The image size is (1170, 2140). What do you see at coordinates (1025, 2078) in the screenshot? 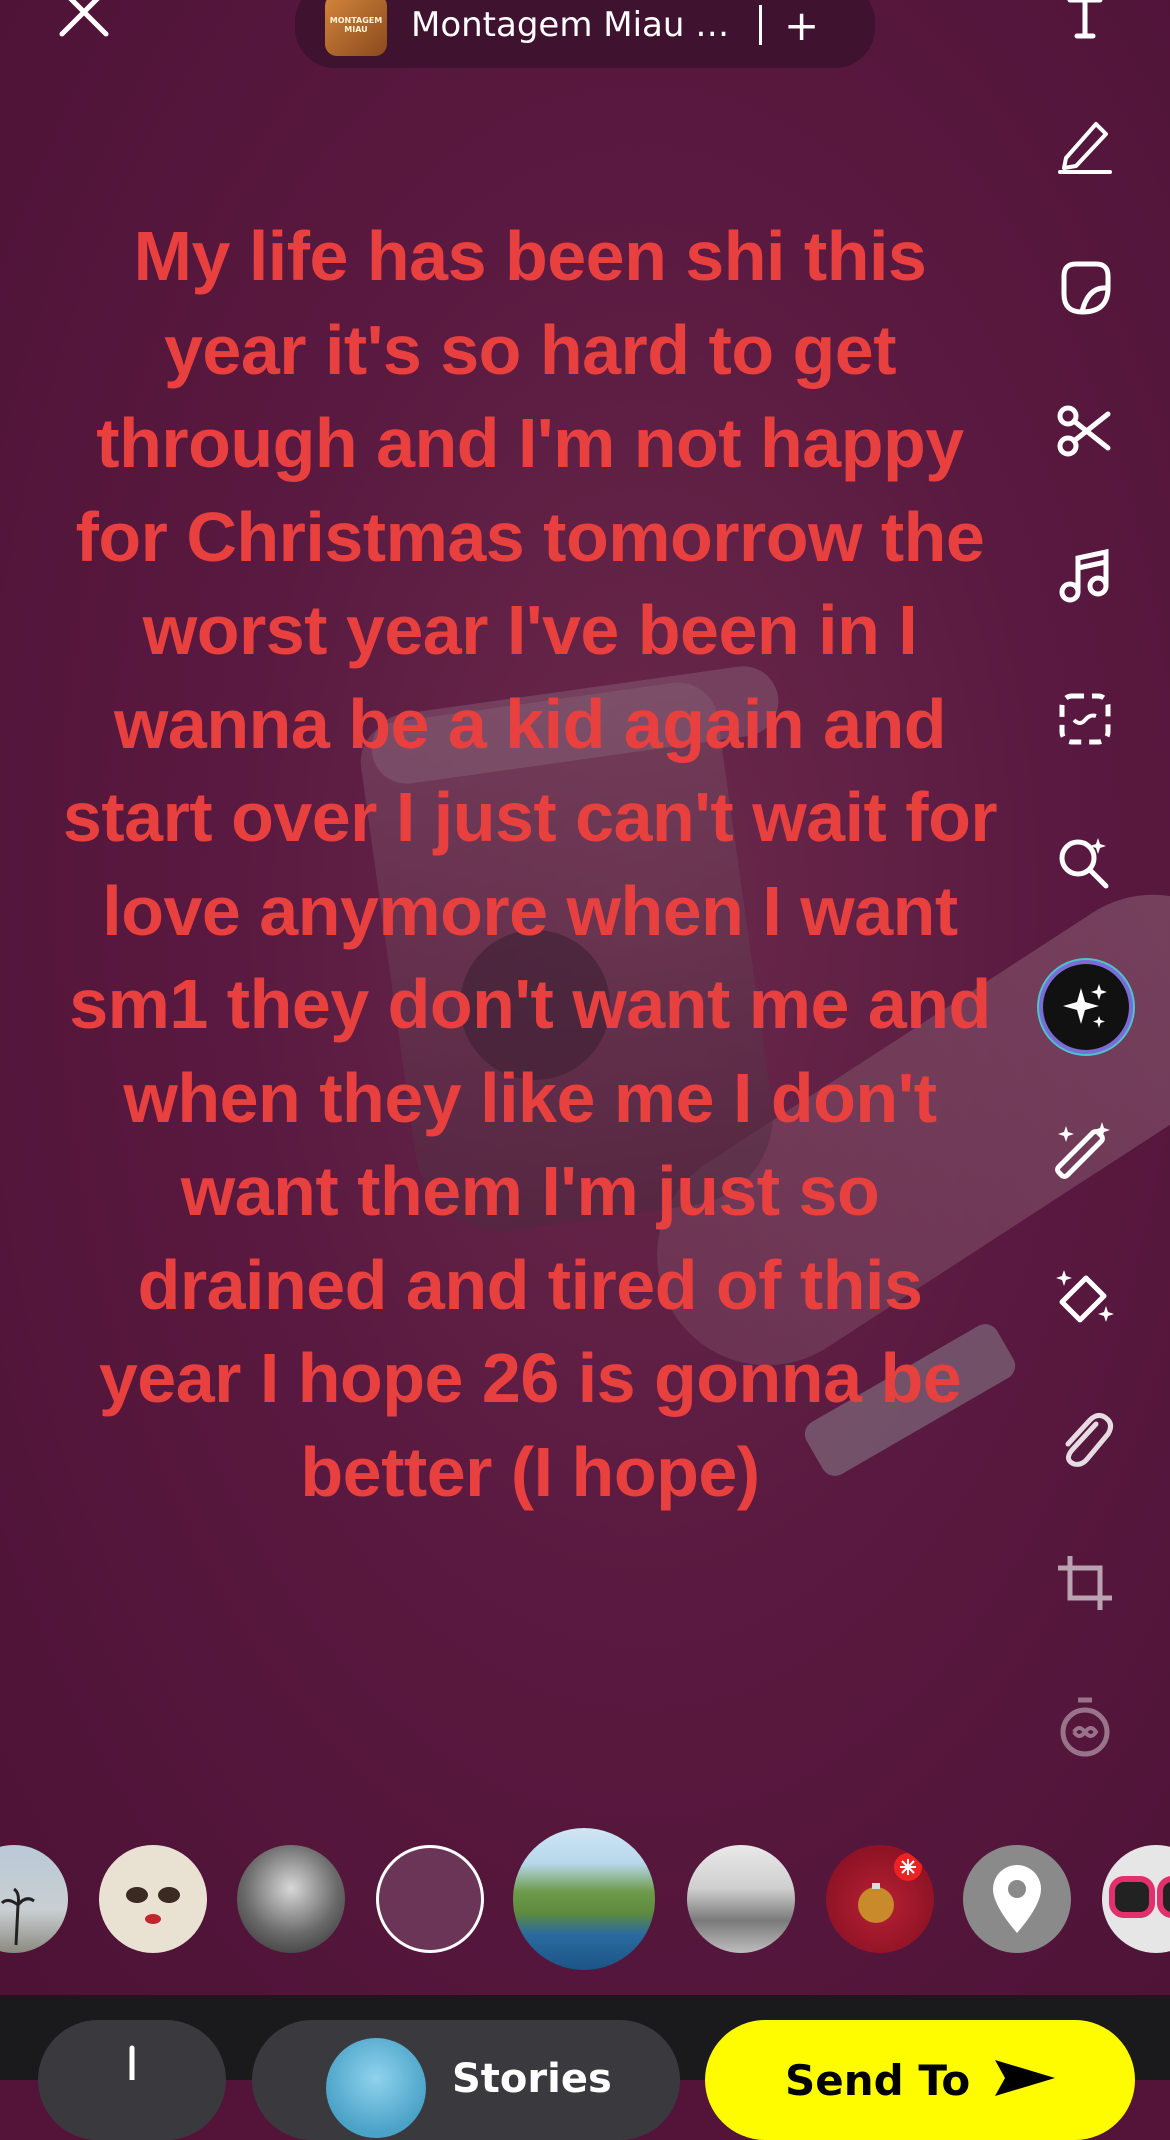
I see `send-arrow-icon` at bounding box center [1025, 2078].